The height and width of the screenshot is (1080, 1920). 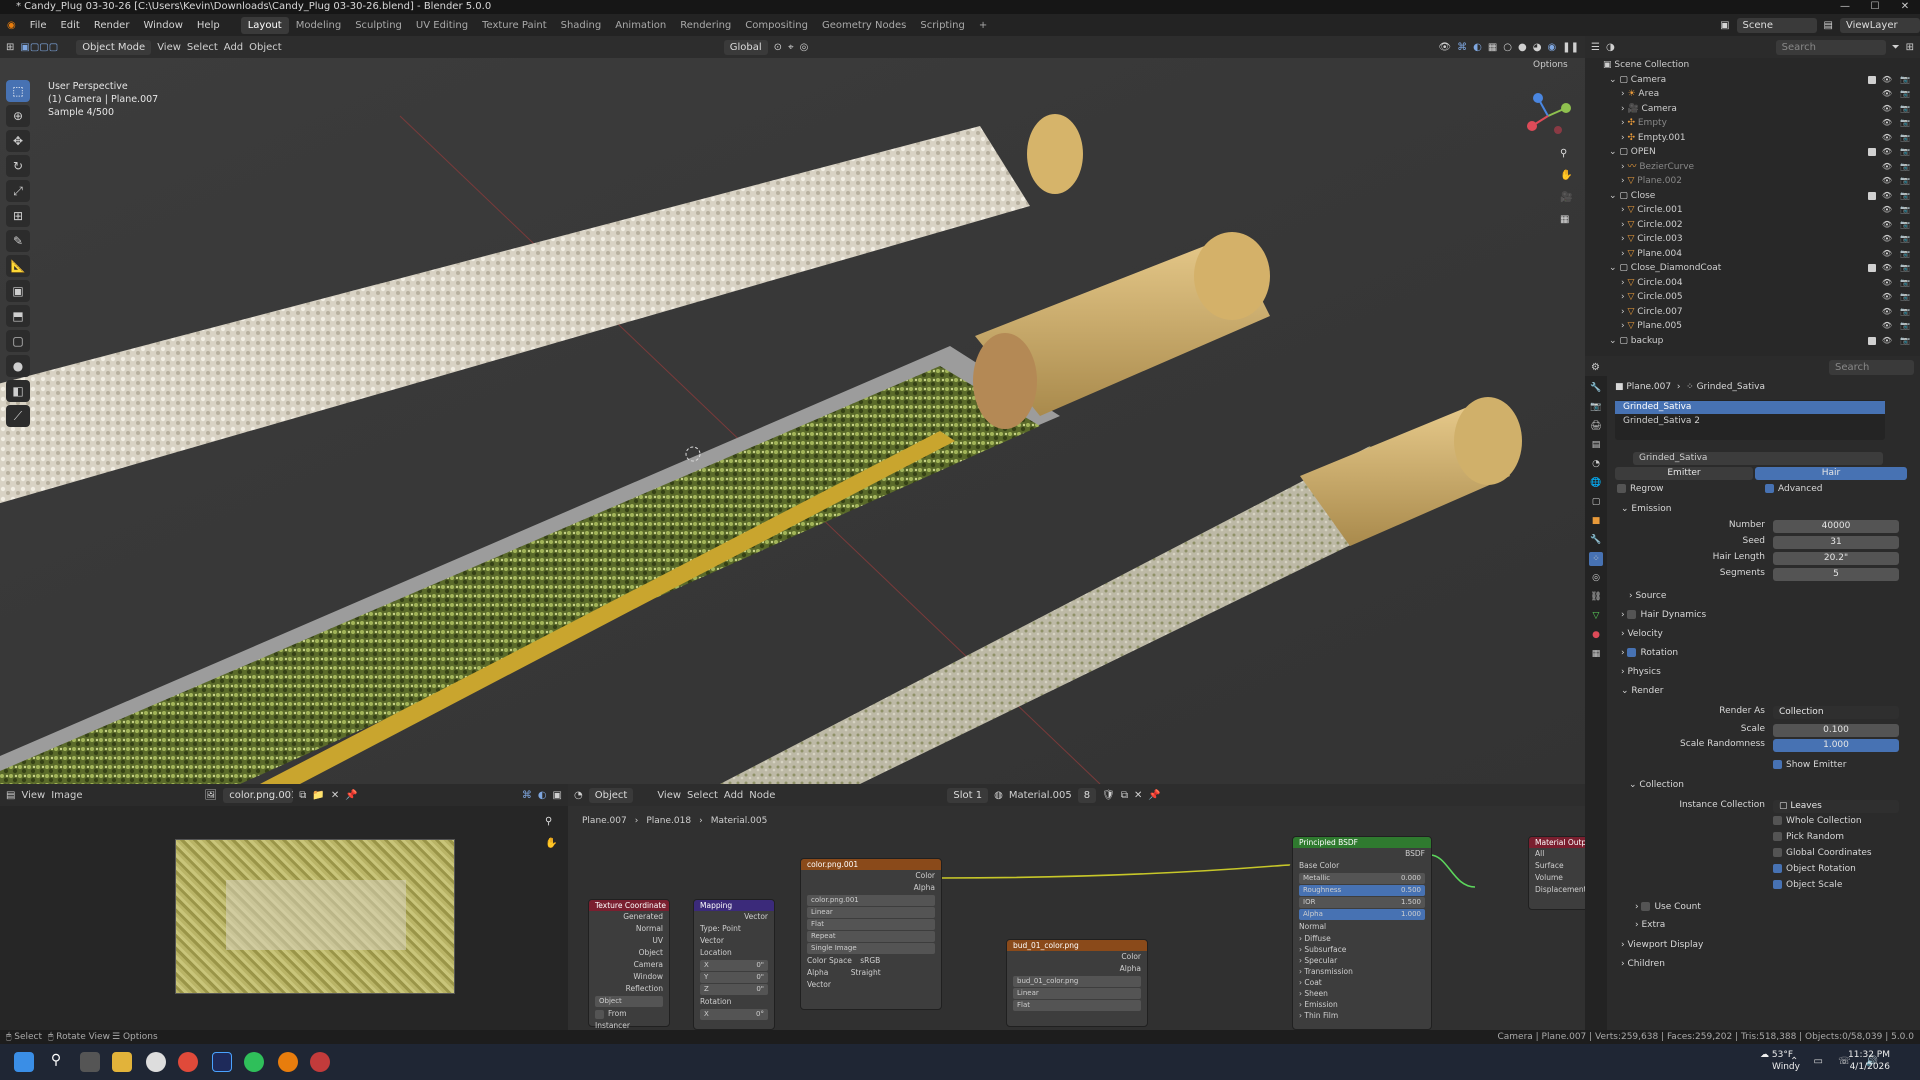 I want to click on outliner-collection: ⌄ ▢ Camera 👁 📷, so click(x=1752, y=80).